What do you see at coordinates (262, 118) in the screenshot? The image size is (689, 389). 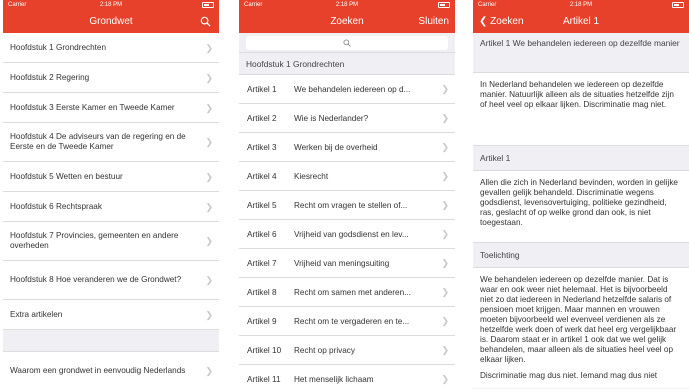 I see `article-number: Artikel 2` at bounding box center [262, 118].